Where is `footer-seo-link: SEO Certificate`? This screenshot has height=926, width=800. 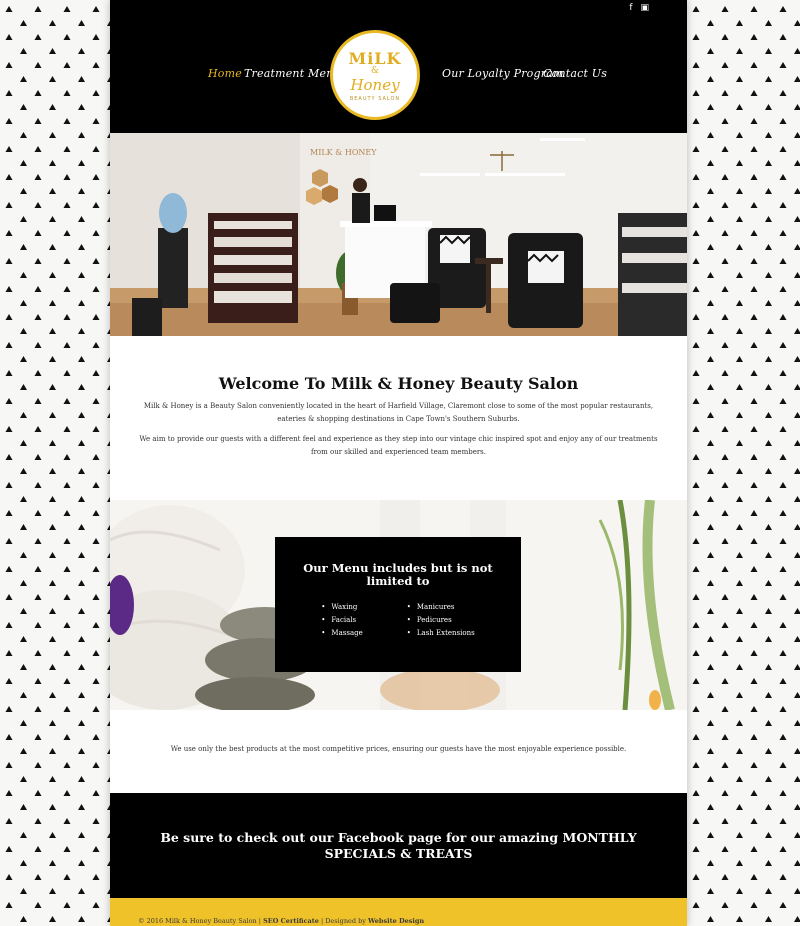 footer-seo-link: SEO Certificate is located at coordinates (291, 921).